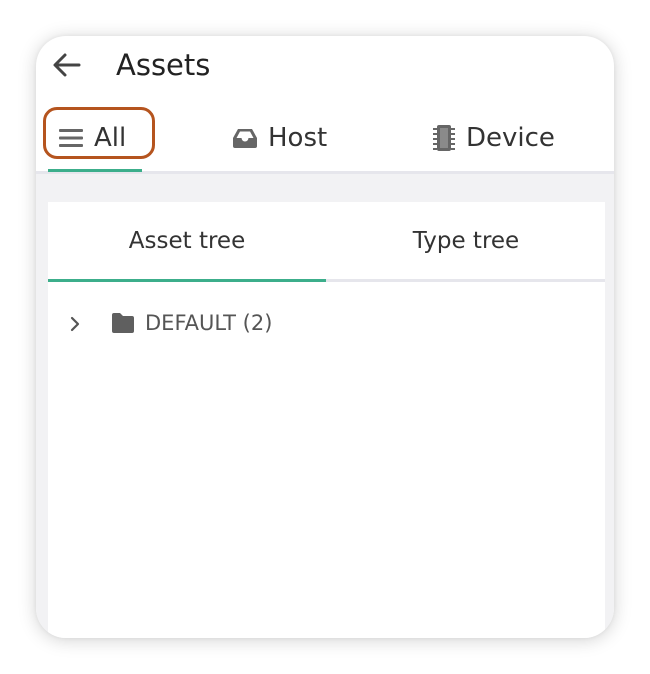 This screenshot has height=674, width=650. I want to click on selected-subtab-indicator, so click(187, 280).